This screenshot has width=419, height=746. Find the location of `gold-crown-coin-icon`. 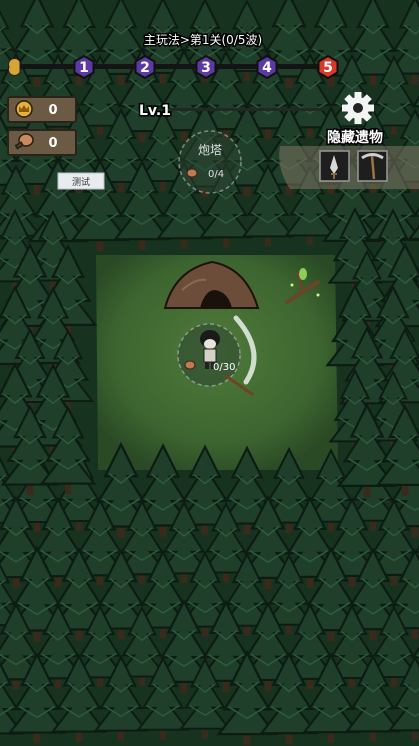

gold-crown-coin-icon is located at coordinates (24, 109).